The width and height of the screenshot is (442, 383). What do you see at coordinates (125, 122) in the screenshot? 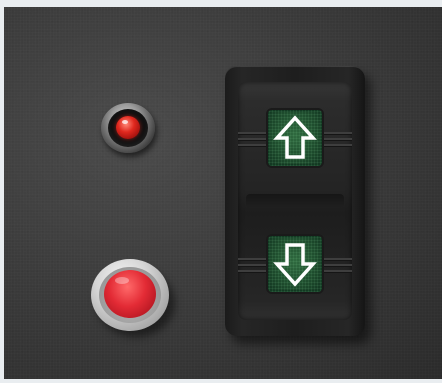
I see `lamp-glint` at bounding box center [125, 122].